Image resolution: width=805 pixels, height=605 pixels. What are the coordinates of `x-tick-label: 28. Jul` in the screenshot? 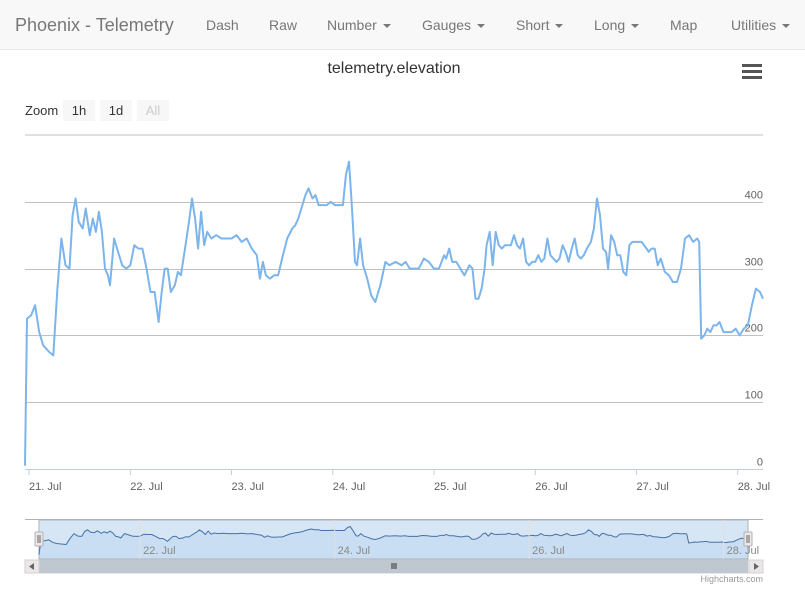 It's located at (754, 487).